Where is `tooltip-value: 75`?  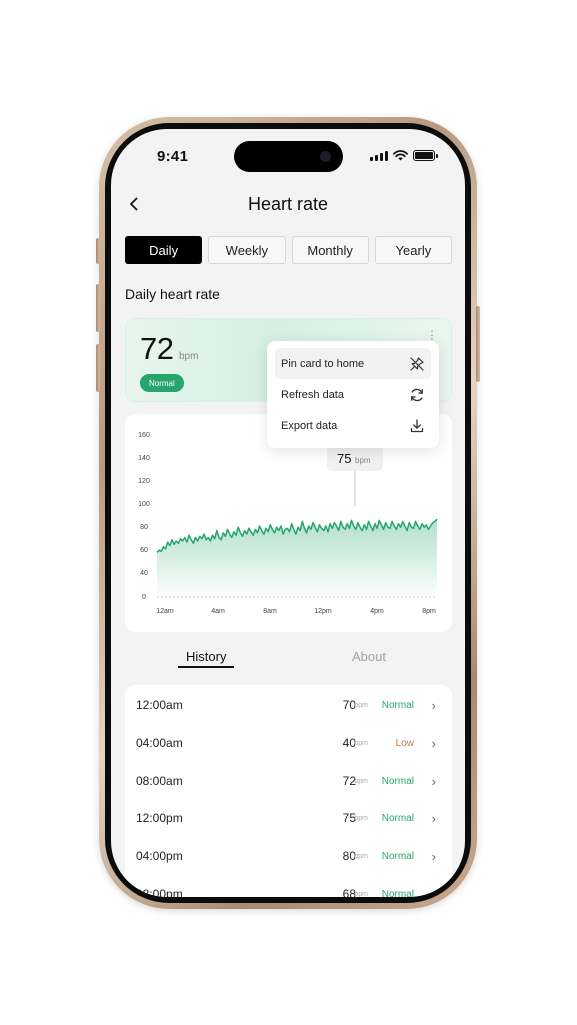
tooltip-value: 75 is located at coordinates (344, 458).